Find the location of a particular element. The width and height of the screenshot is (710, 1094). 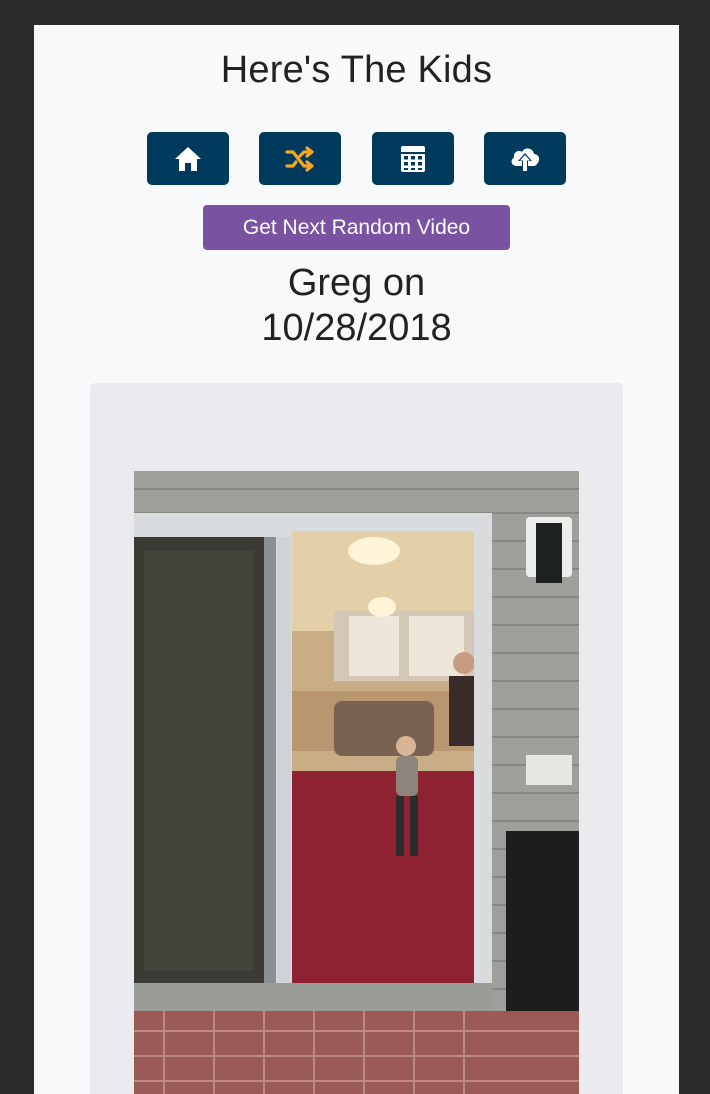

shuffle-icon is located at coordinates (299, 158).